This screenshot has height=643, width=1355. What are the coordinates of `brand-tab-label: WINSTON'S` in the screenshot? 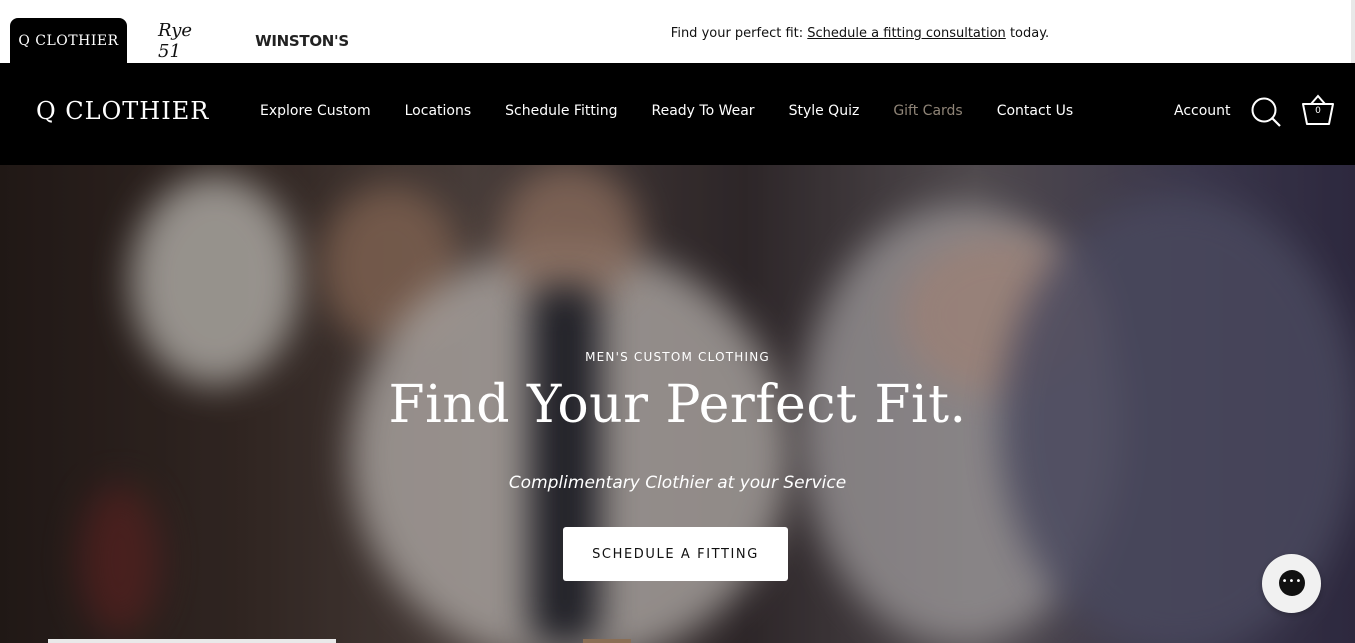 It's located at (302, 40).